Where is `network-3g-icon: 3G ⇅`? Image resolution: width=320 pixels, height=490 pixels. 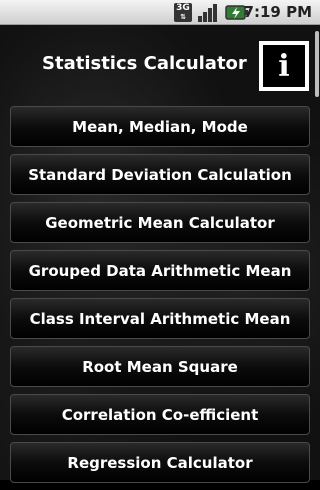
network-3g-icon: 3G ⇅ is located at coordinates (183, 12).